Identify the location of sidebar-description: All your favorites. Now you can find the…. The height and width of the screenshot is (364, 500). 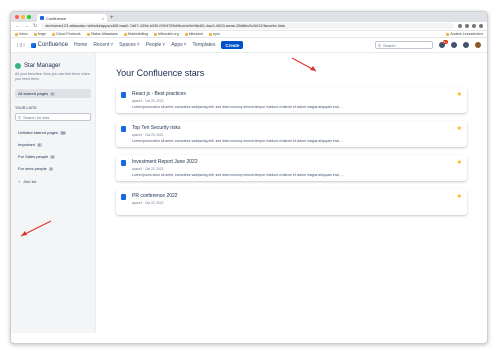
(52, 76).